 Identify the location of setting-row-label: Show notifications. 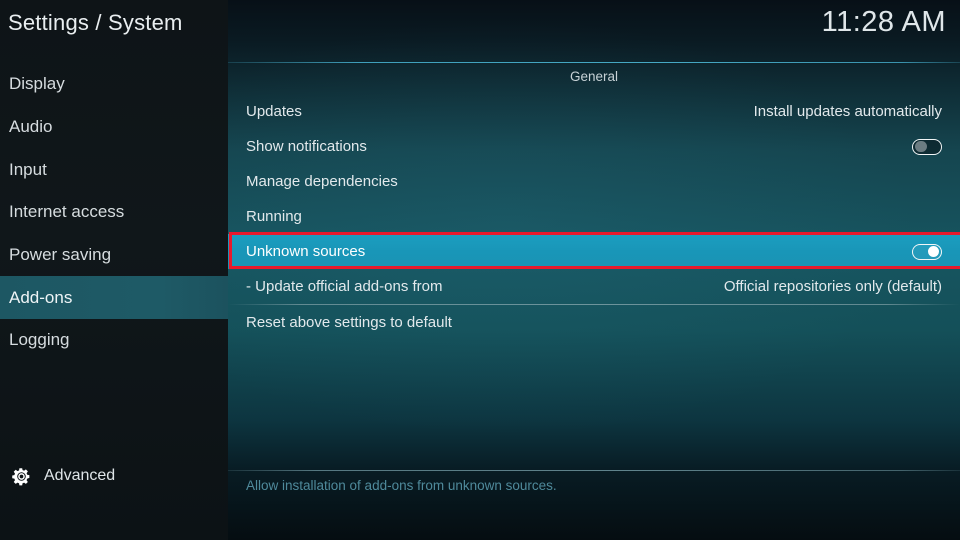
(306, 146).